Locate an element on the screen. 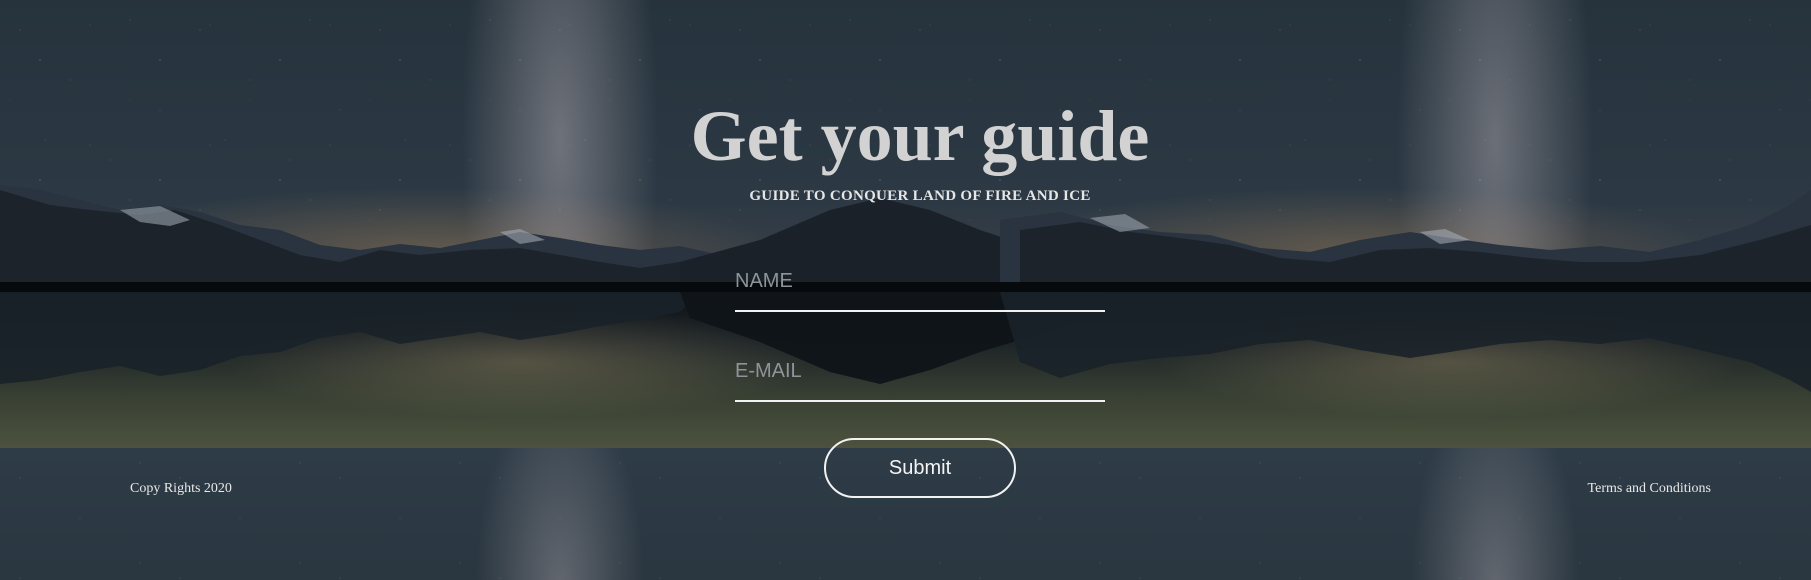  name-input is located at coordinates (920, 287).